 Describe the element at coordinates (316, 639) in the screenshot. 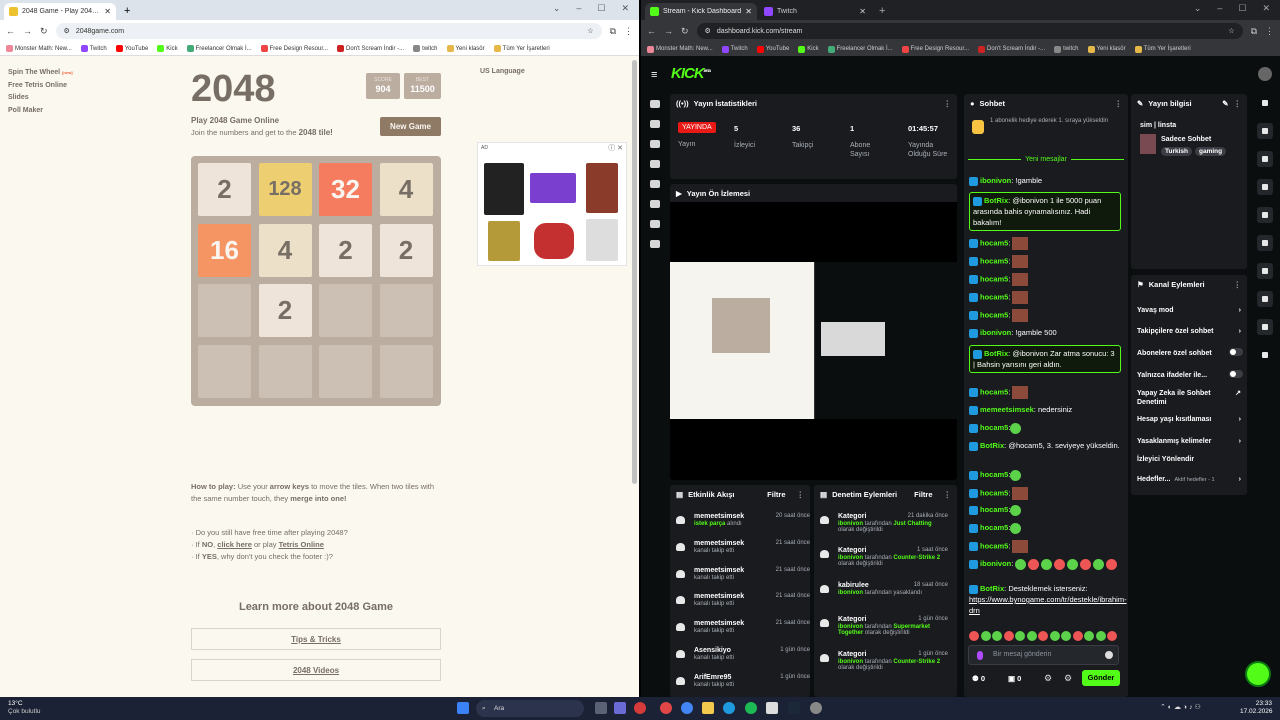

I see `tips-button: Tips & Tricks` at that location.